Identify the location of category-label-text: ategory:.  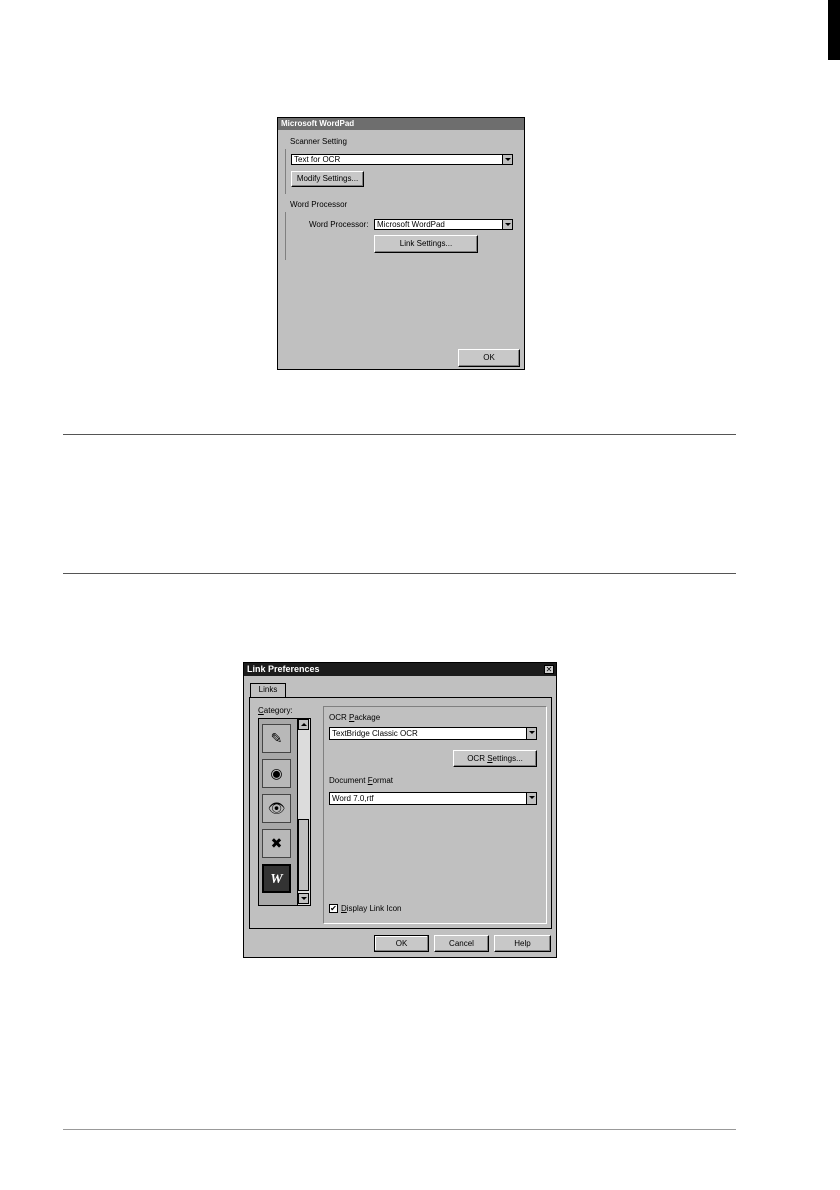
(278, 710).